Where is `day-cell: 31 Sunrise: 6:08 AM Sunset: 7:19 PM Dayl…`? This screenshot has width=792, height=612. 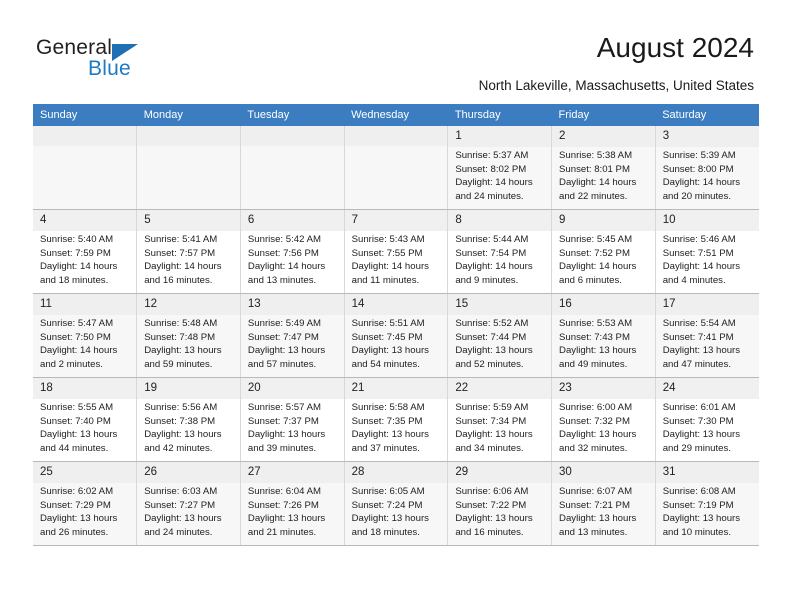 day-cell: 31 Sunrise: 6:08 AM Sunset: 7:19 PM Dayl… is located at coordinates (707, 503).